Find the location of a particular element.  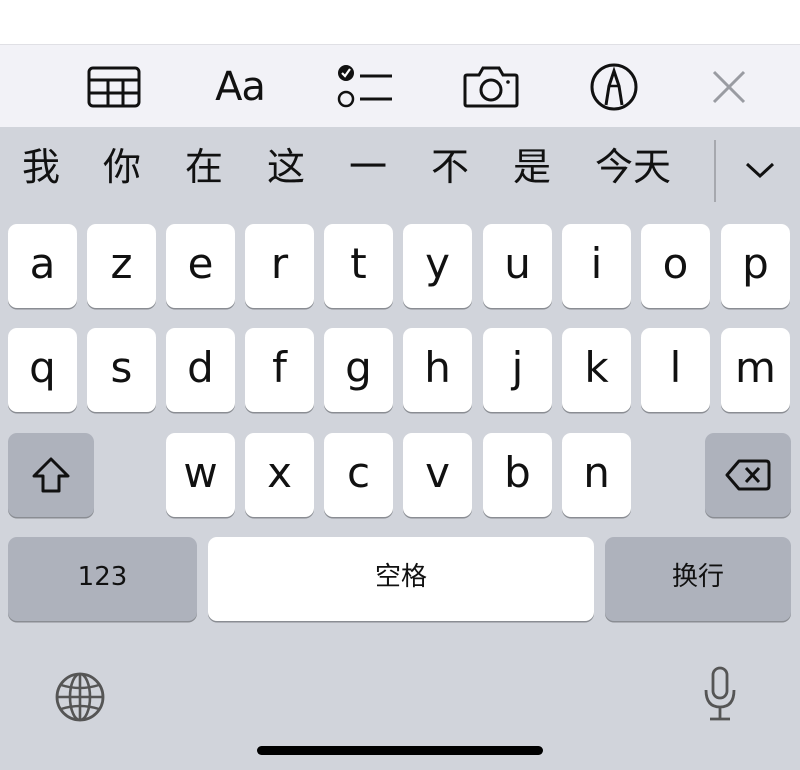

key-b: b is located at coordinates (517, 475).